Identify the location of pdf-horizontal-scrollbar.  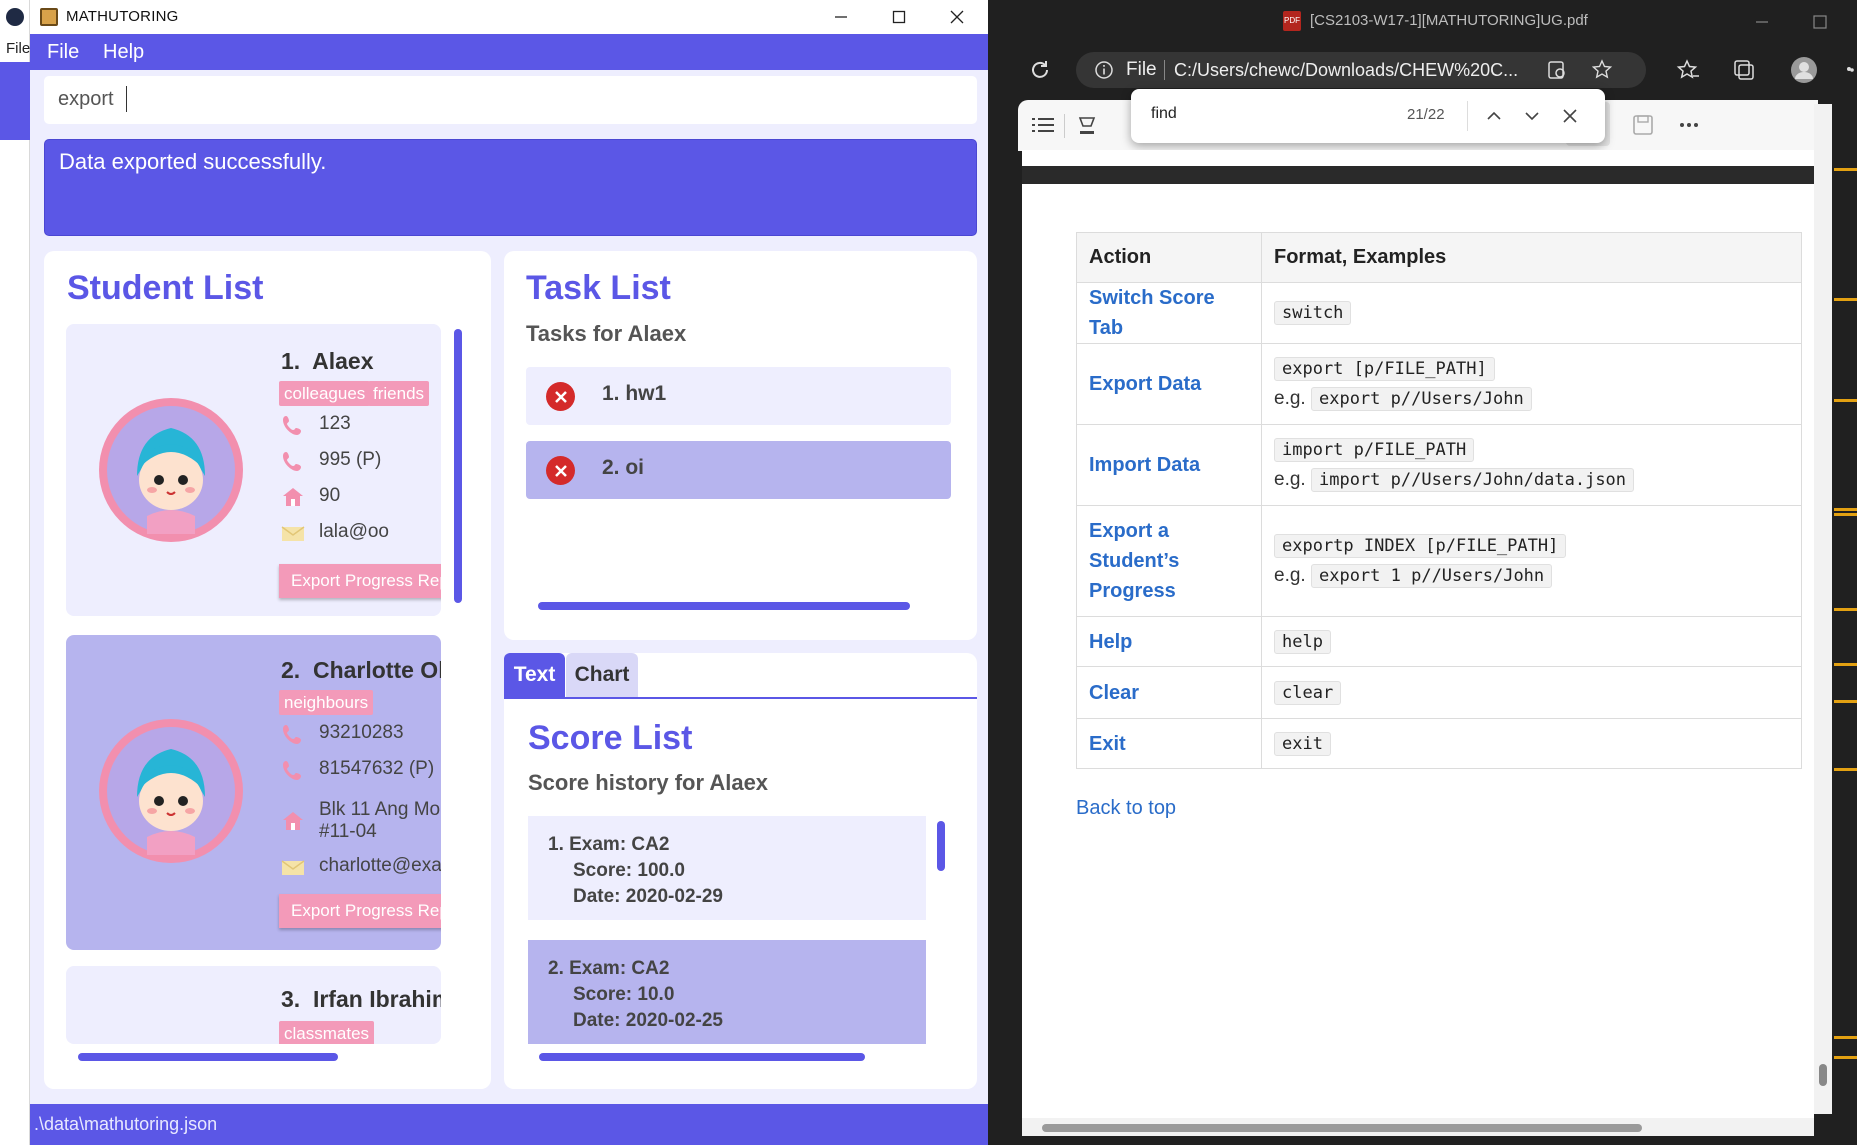
(1418, 1127).